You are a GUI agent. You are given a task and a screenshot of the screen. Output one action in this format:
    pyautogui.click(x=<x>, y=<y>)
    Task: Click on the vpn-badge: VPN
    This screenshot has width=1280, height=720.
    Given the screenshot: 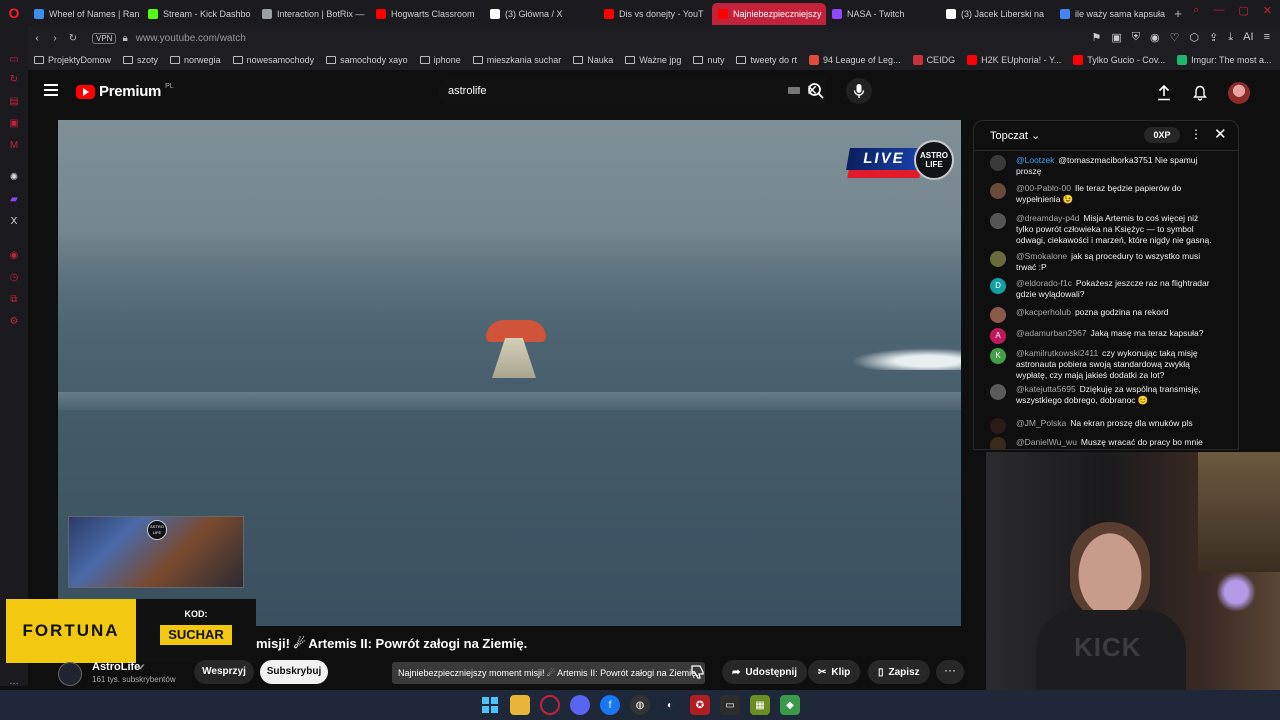 What is the action you would take?
    pyautogui.click(x=104, y=38)
    